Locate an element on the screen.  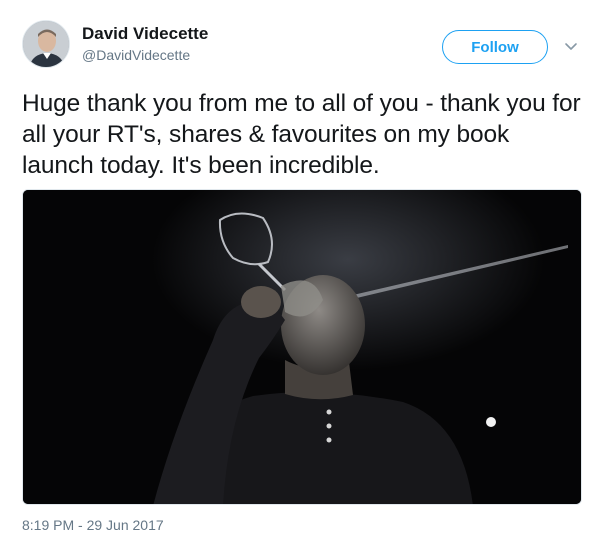
chevron-down-icon is located at coordinates (571, 46).